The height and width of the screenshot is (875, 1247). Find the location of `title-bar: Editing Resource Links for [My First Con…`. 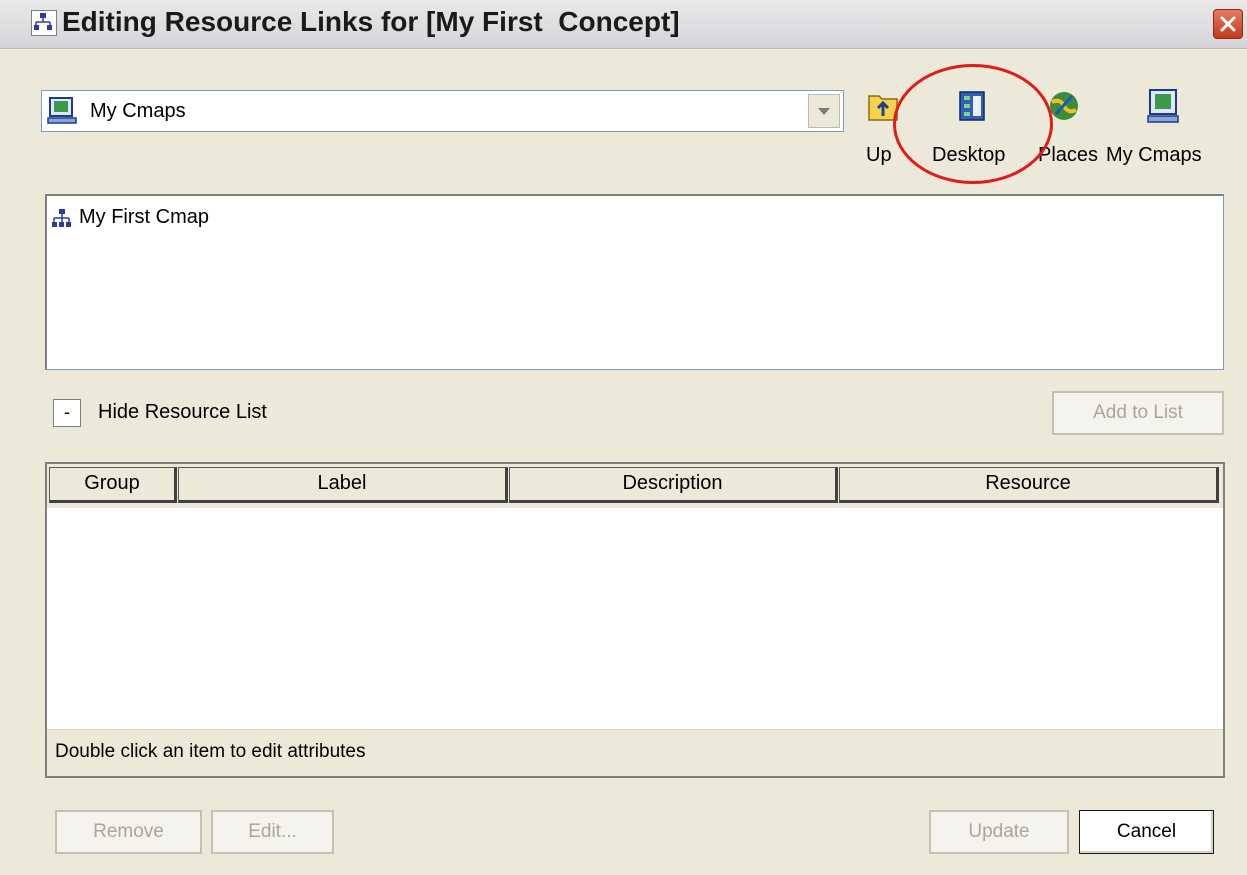

title-bar: Editing Resource Links for [My First Con… is located at coordinates (623, 24).